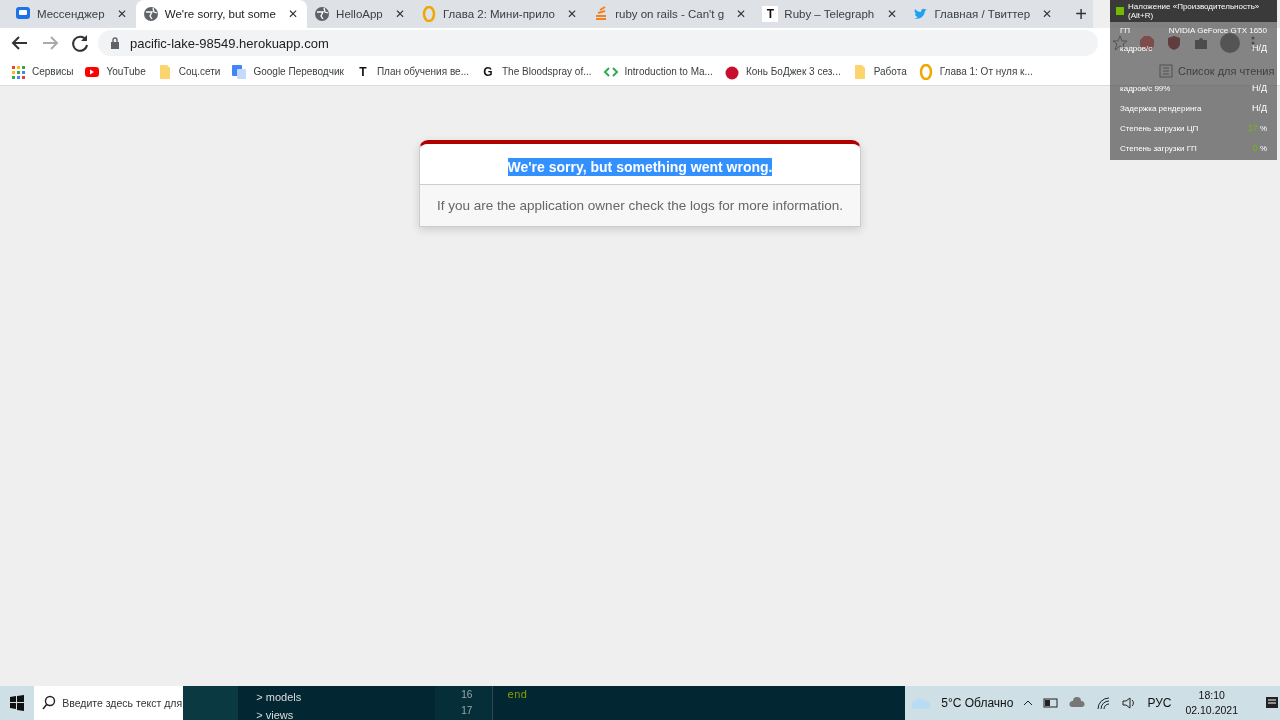 Image resolution: width=1280 pixels, height=720 pixels. What do you see at coordinates (466, 695) in the screenshot?
I see `line-number: 16` at bounding box center [466, 695].